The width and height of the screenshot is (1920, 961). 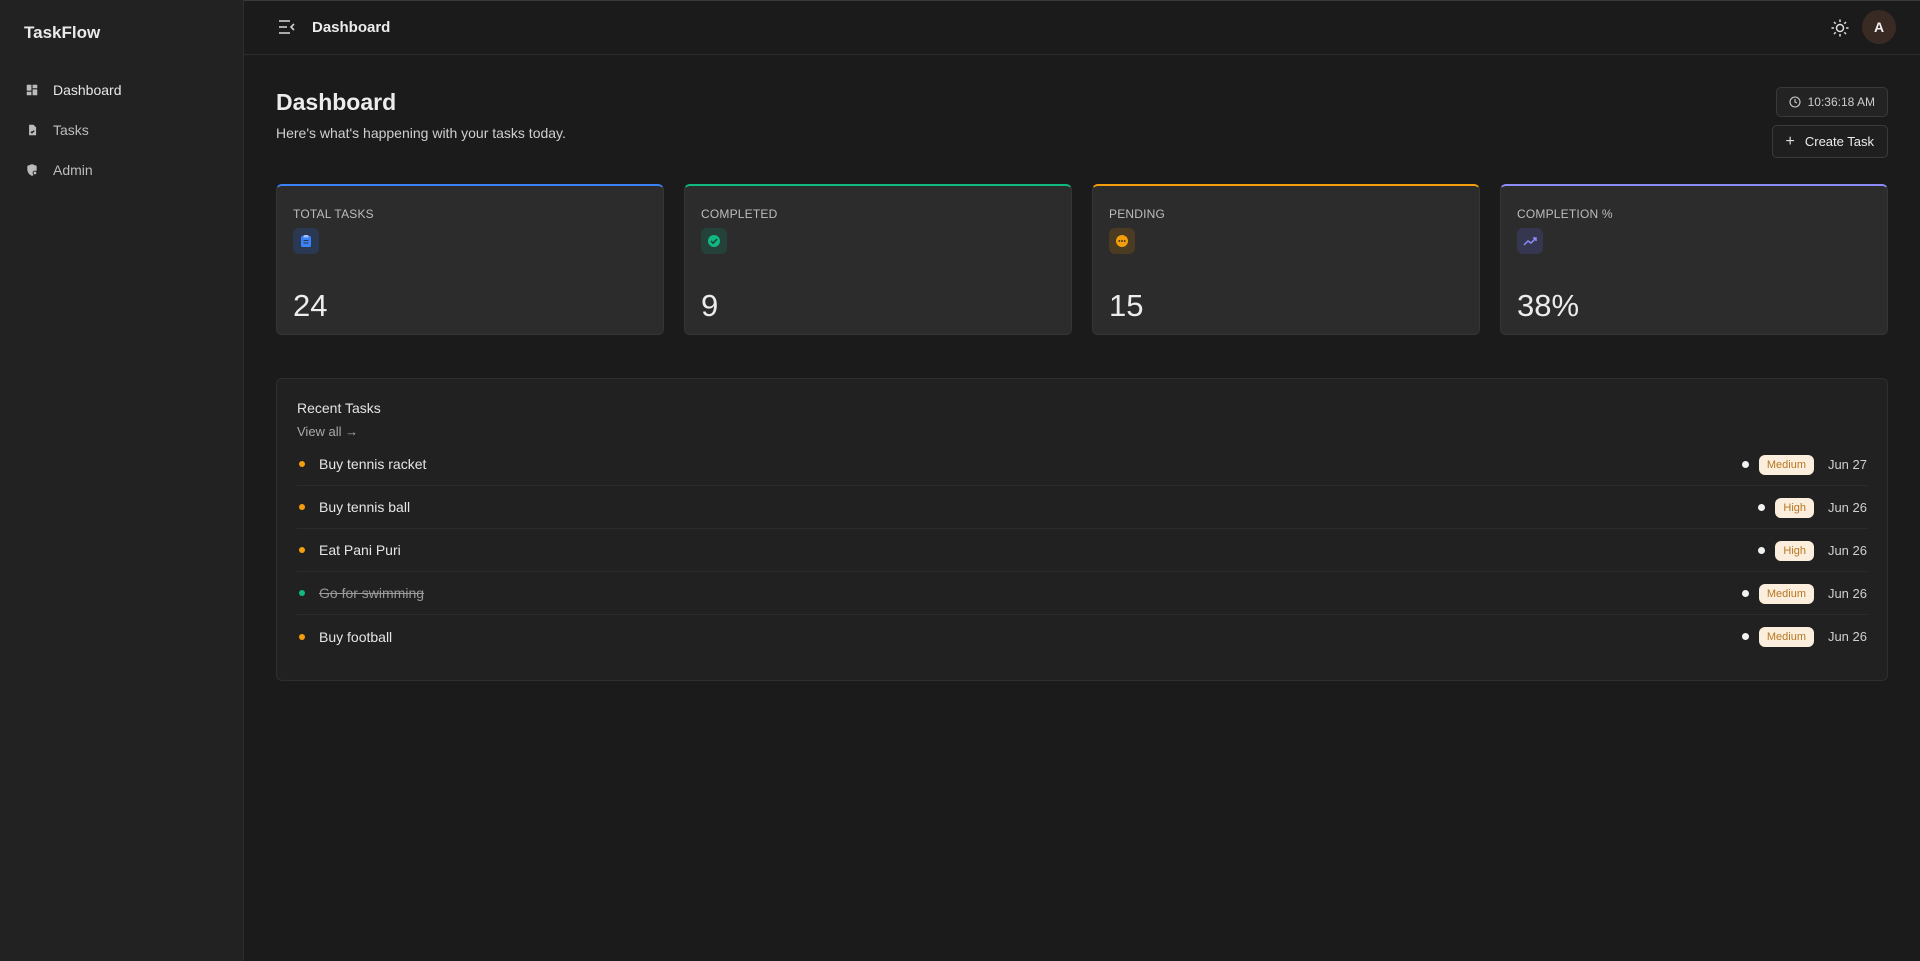 I want to click on task-name: Buy tennis racket, so click(x=373, y=464).